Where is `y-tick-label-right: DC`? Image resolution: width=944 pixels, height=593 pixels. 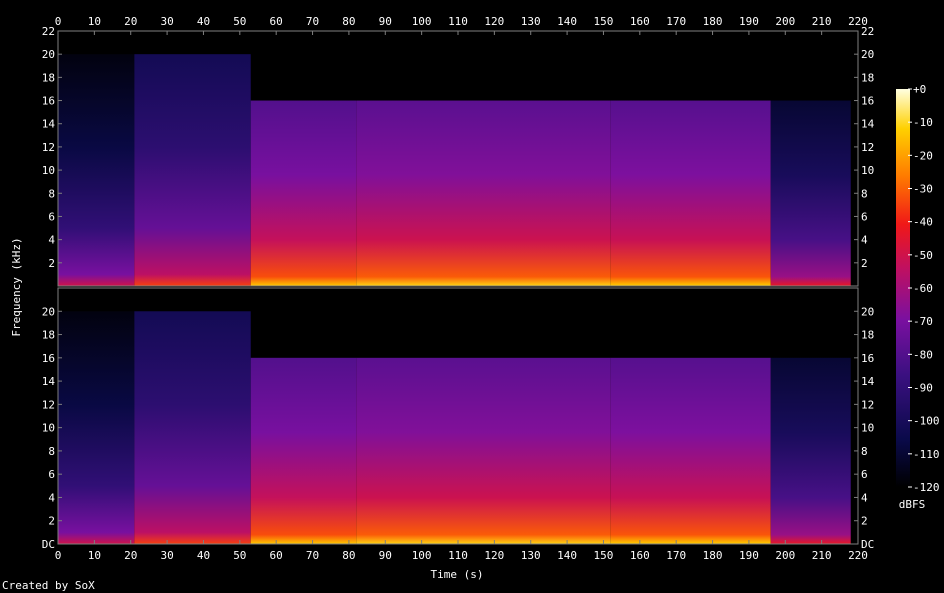
y-tick-label-right: DC is located at coordinates (867, 544).